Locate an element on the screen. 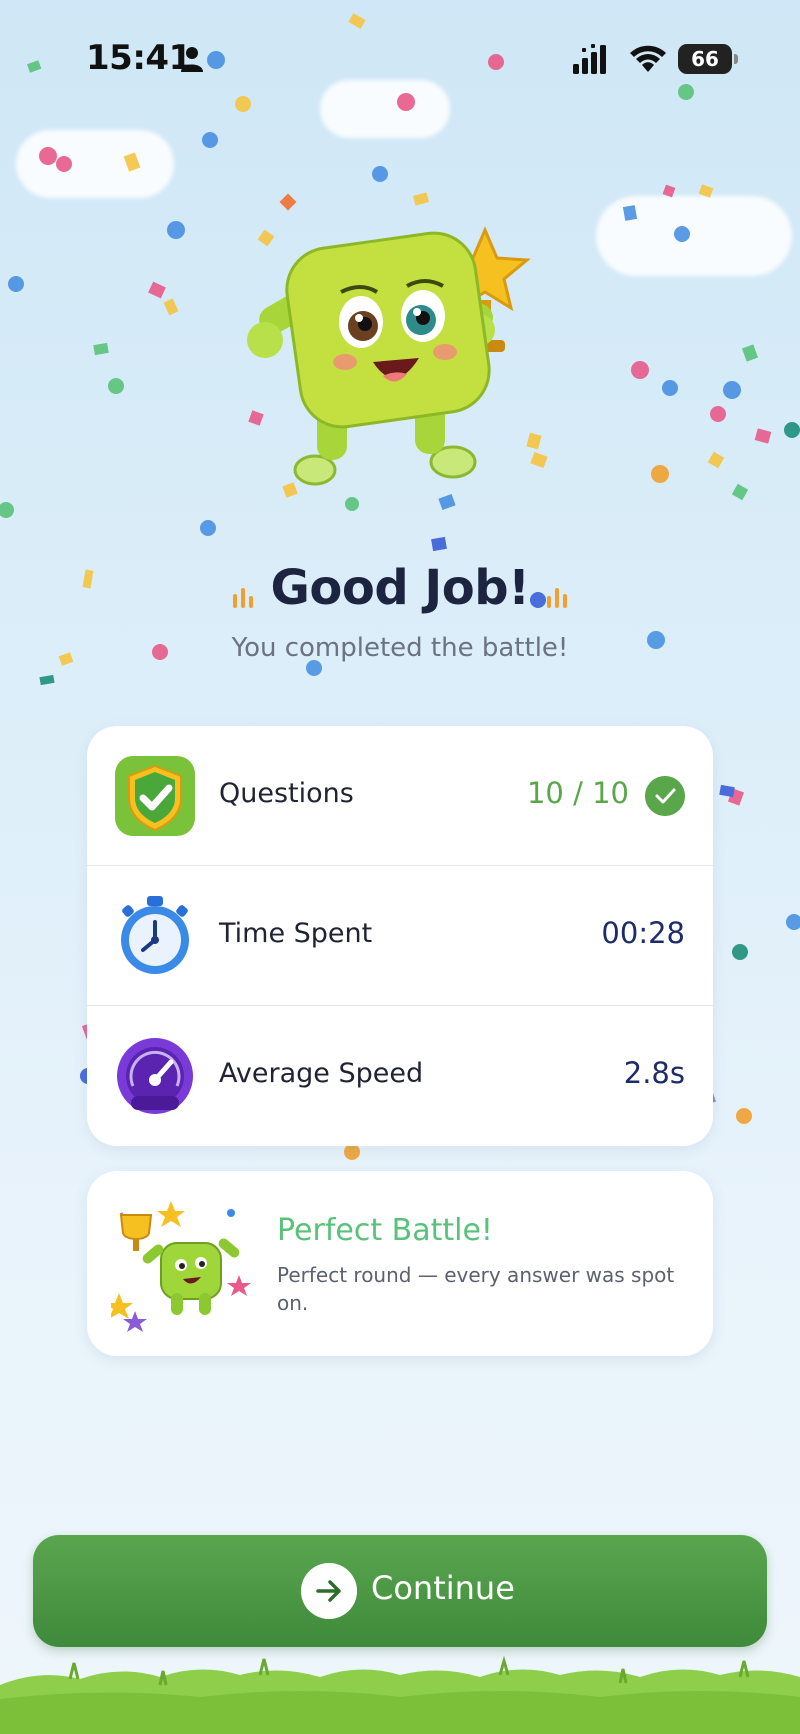 The width and height of the screenshot is (800, 1734). mascot-illustration is located at coordinates (389, 356).